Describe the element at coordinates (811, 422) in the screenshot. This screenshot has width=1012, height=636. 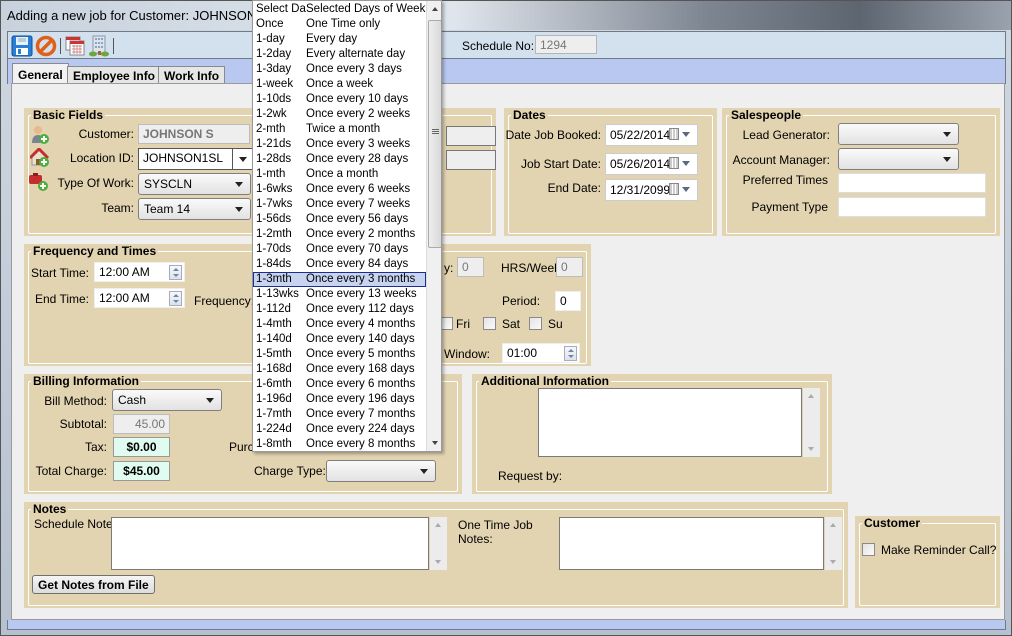
I see `additional-info-scrollbar` at that location.